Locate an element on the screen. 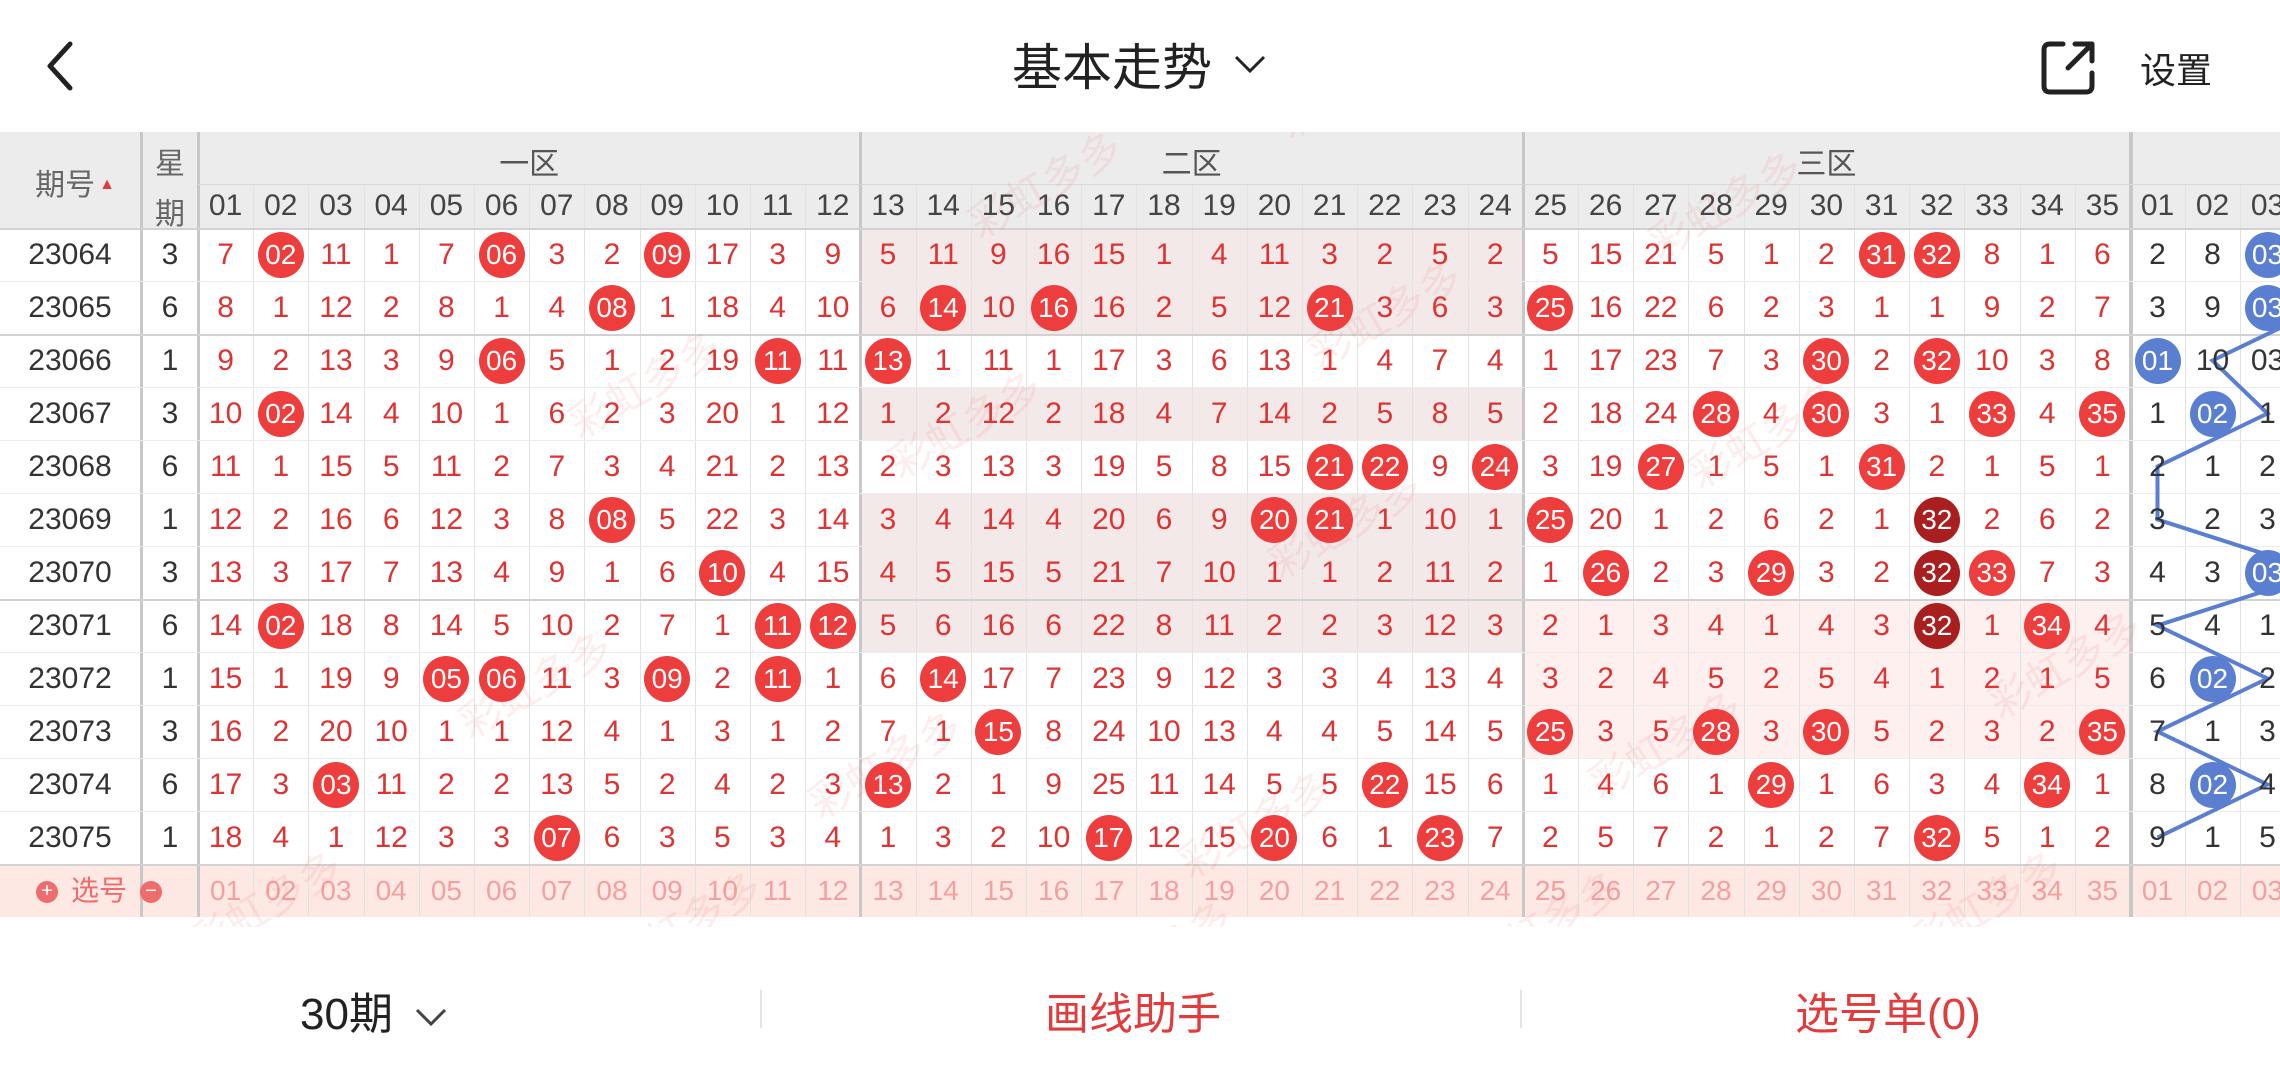 This screenshot has height=1080, width=2280. miss-count: 8 is located at coordinates (557, 519).